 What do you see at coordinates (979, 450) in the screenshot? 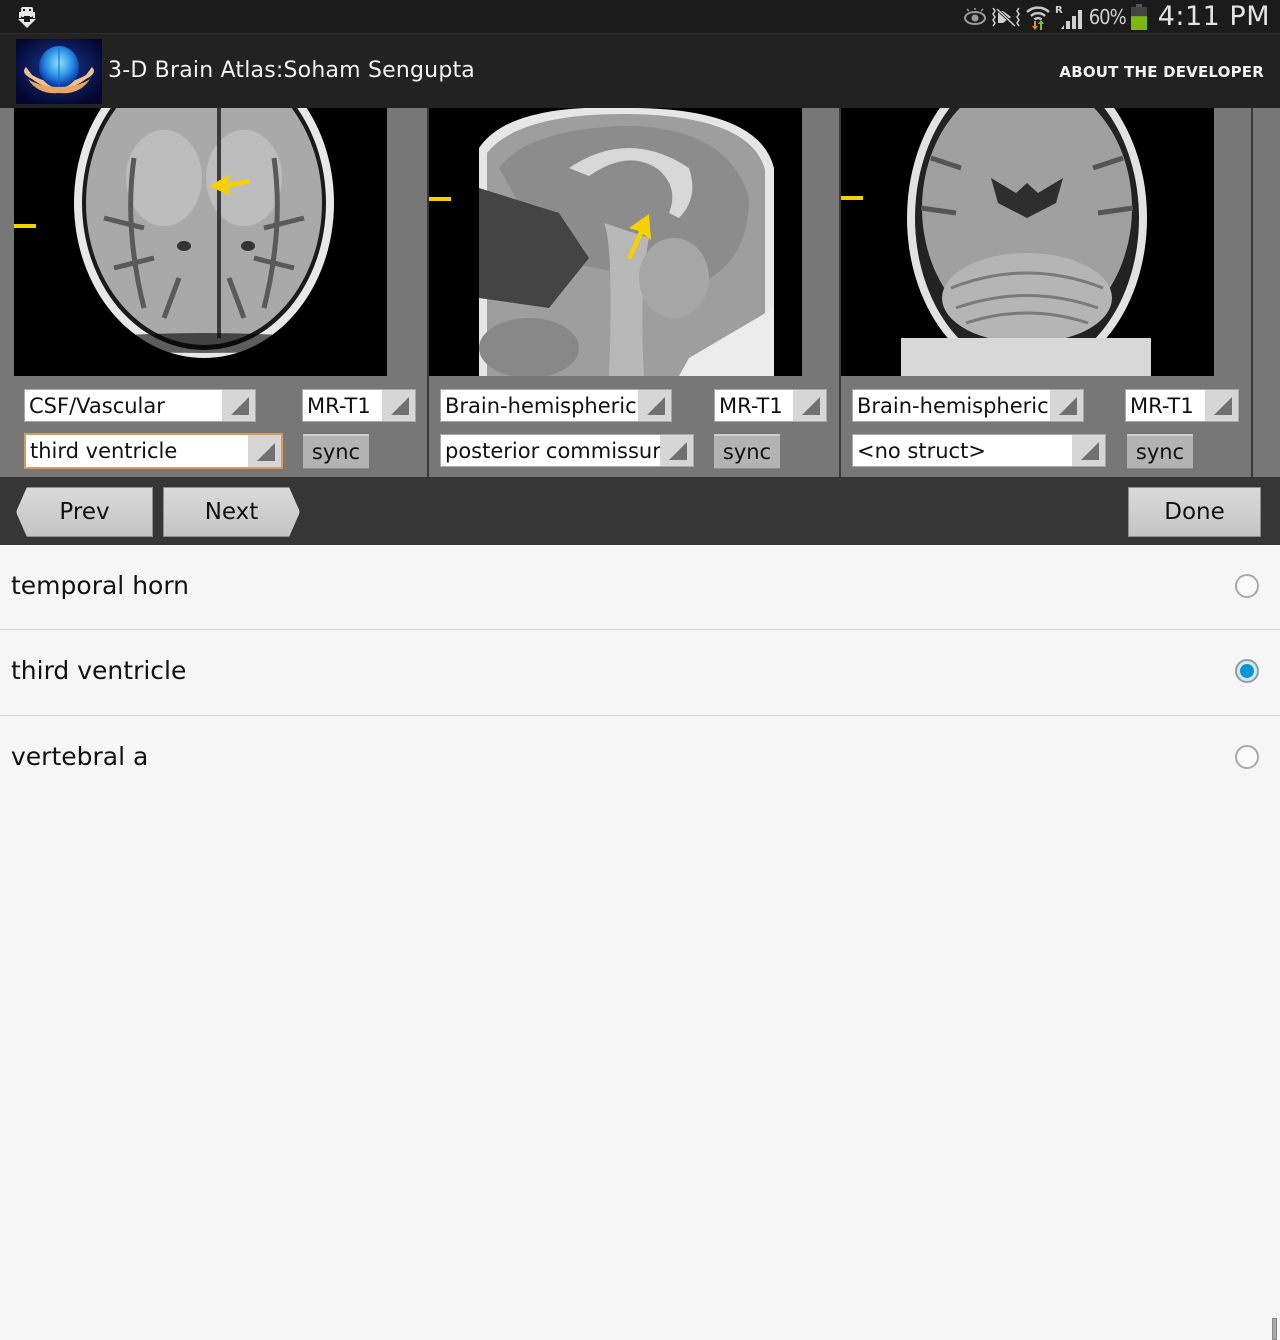
I see `coronal-structure-dropdown: <no struct>` at bounding box center [979, 450].